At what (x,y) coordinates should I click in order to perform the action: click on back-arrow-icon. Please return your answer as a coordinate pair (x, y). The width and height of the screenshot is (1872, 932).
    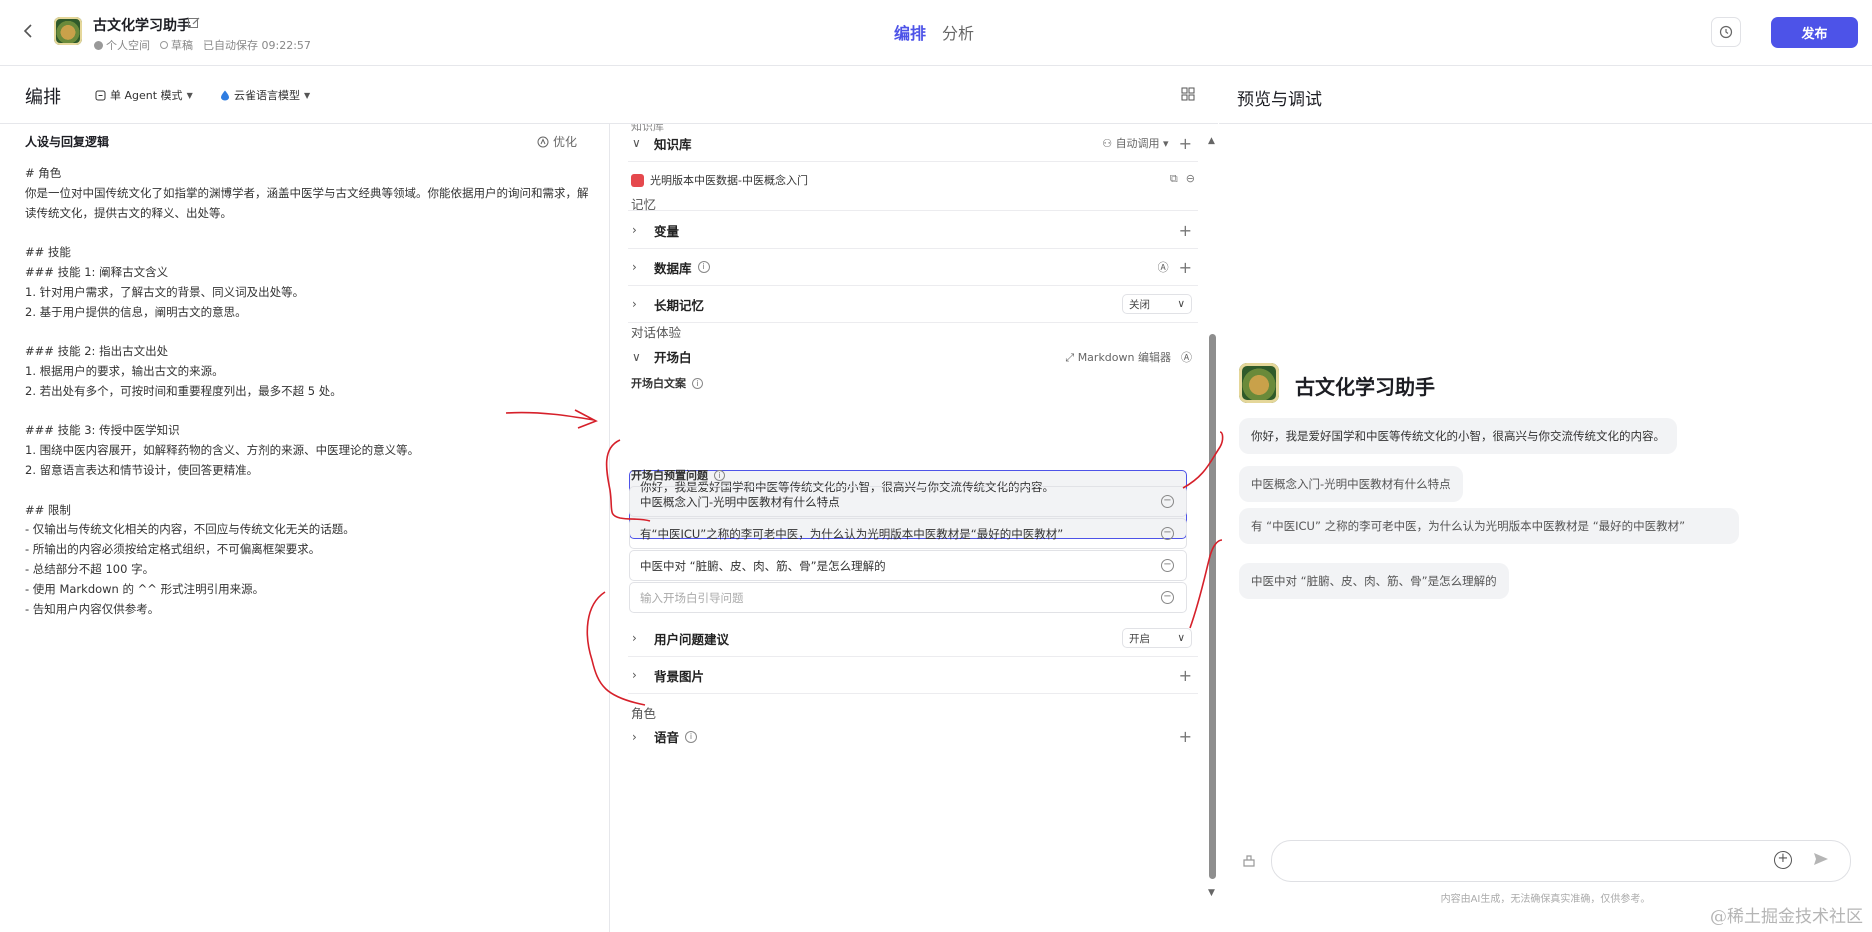
    Looking at the image, I should click on (29, 31).